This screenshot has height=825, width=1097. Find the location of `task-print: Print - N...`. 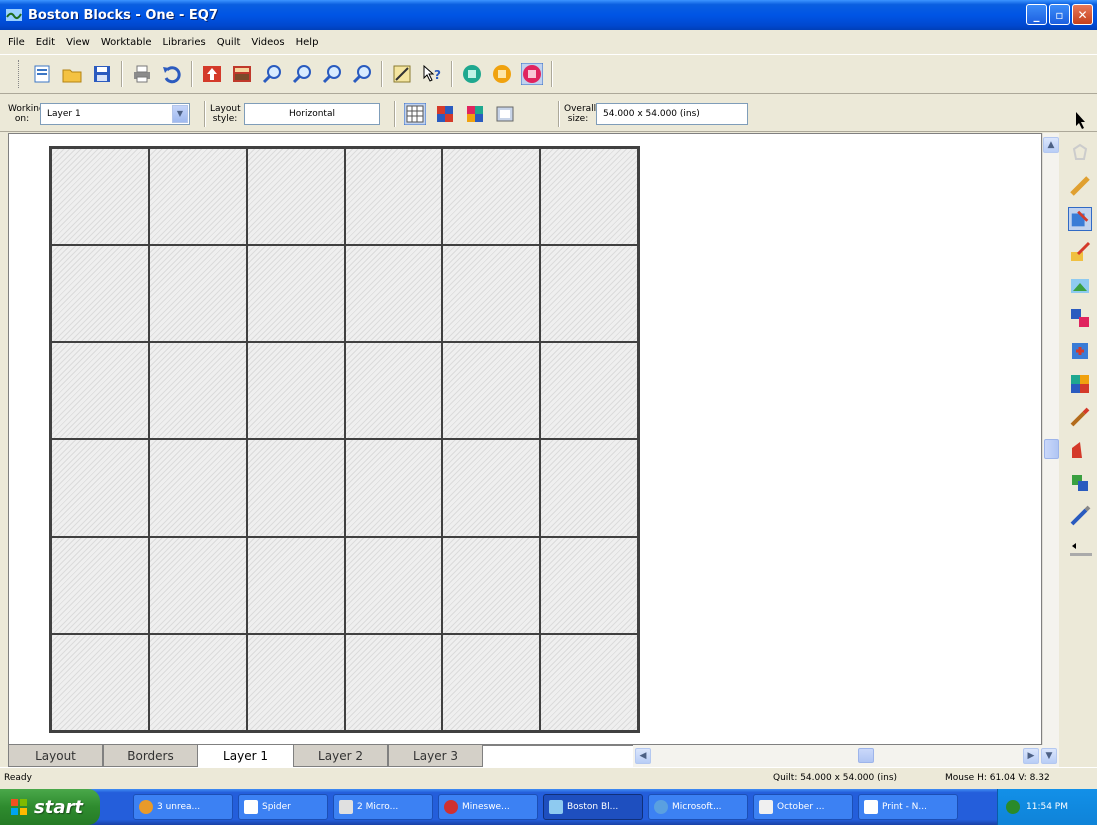

task-print: Print - N... is located at coordinates (908, 807).